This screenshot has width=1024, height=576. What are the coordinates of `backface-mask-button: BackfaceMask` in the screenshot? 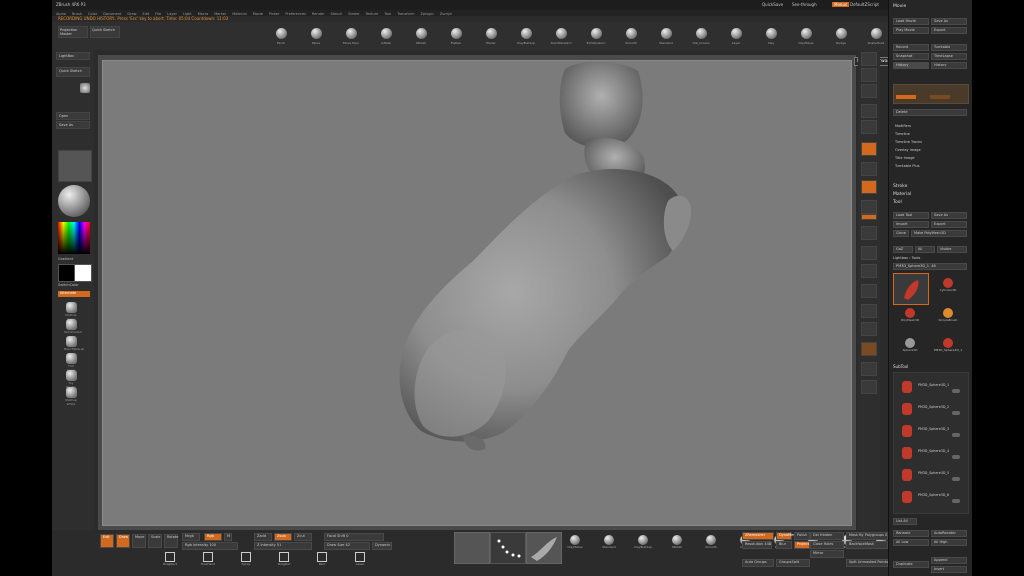 It's located at (867, 545).